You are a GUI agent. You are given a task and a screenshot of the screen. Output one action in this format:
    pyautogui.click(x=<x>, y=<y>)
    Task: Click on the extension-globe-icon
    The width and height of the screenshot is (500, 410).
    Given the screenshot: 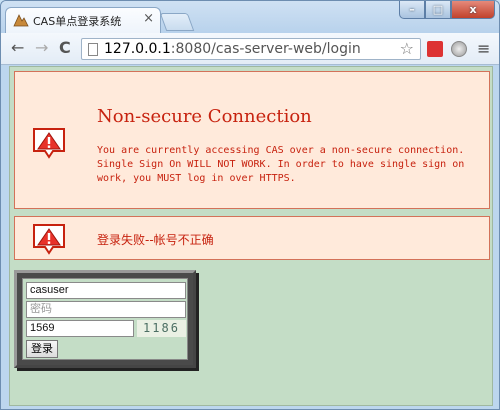 What is the action you would take?
    pyautogui.click(x=459, y=49)
    